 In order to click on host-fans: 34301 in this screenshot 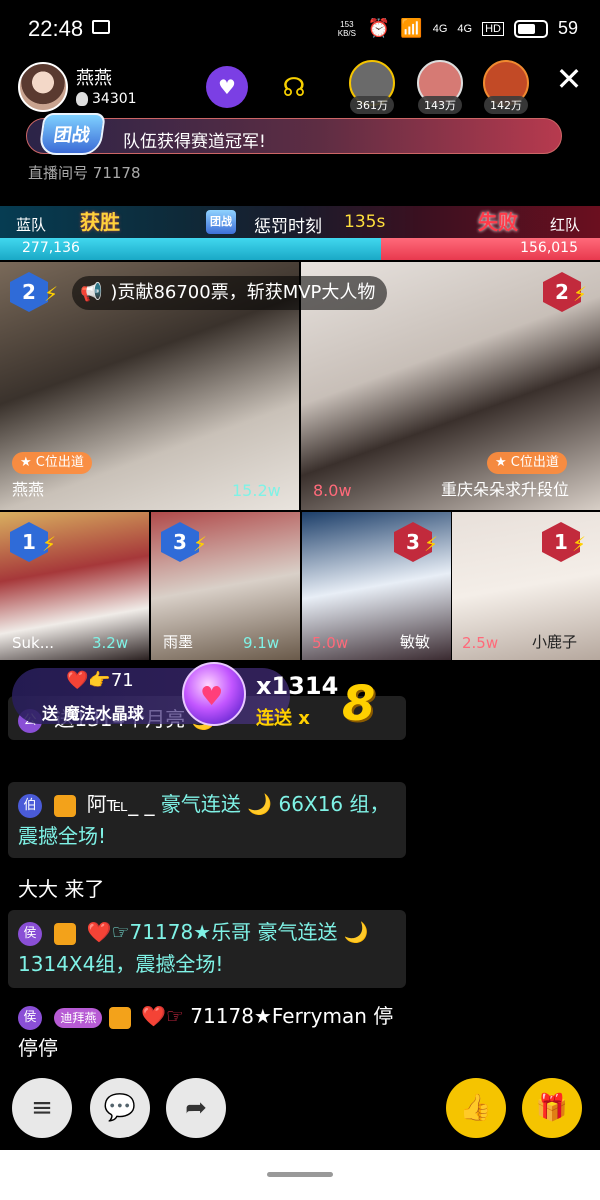, I will do `click(106, 99)`.